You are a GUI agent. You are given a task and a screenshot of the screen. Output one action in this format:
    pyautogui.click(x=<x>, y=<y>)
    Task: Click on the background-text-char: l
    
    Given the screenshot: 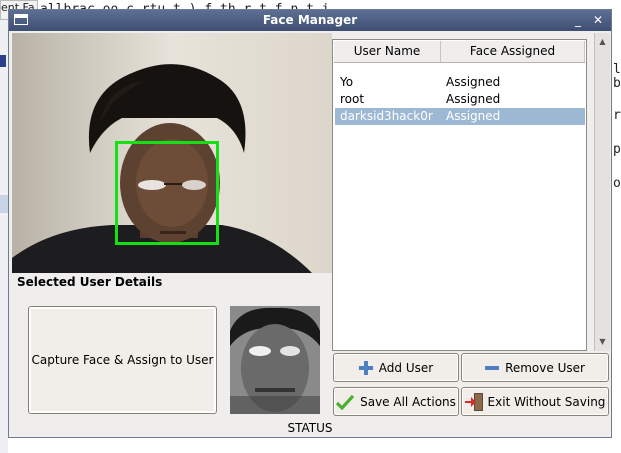 What is the action you would take?
    pyautogui.click(x=617, y=69)
    